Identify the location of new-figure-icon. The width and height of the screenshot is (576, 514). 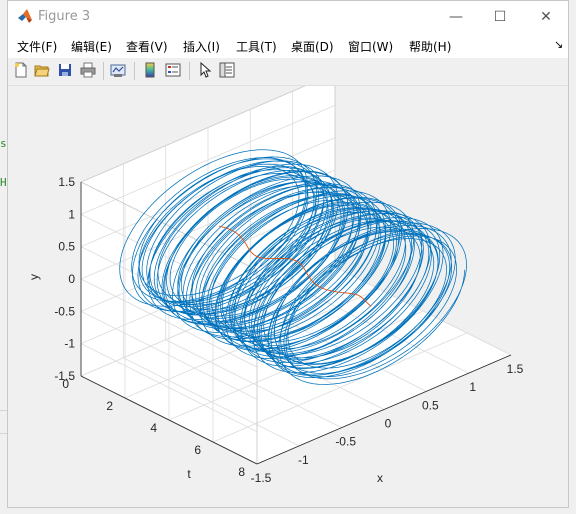
(21, 70).